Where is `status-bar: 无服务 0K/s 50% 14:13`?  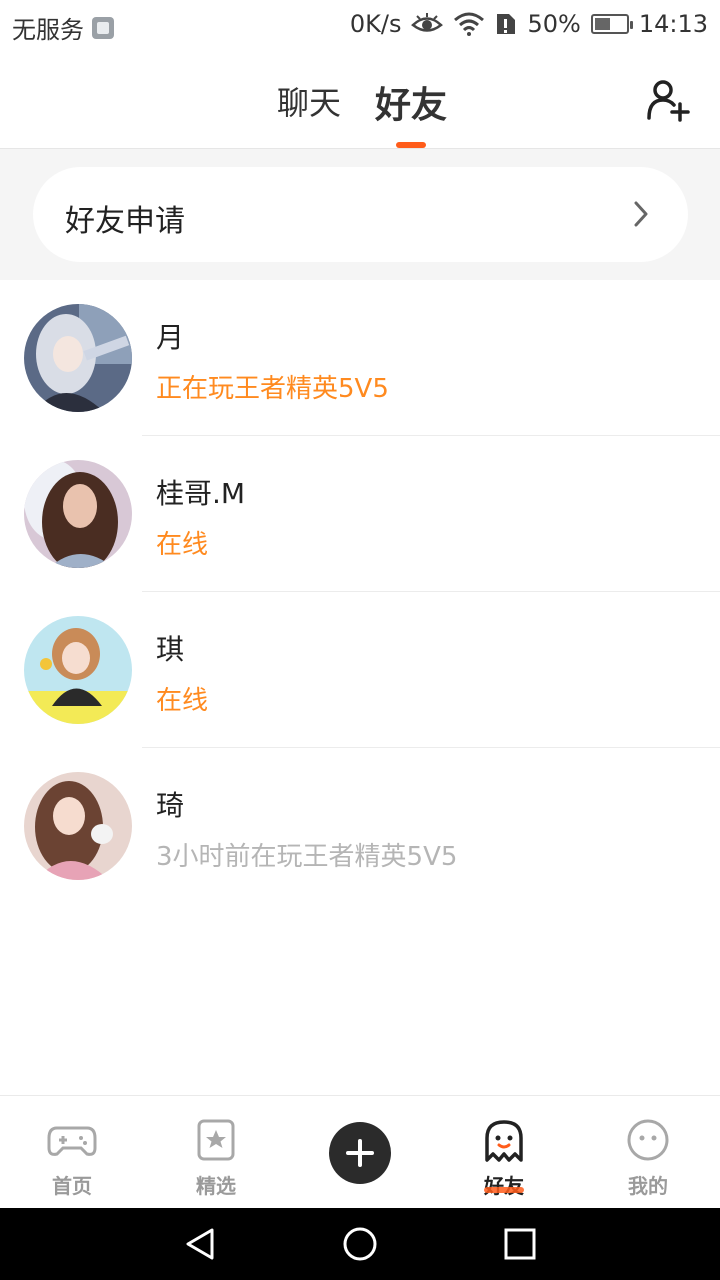 status-bar: 无服务 0K/s 50% 14:13 is located at coordinates (360, 25).